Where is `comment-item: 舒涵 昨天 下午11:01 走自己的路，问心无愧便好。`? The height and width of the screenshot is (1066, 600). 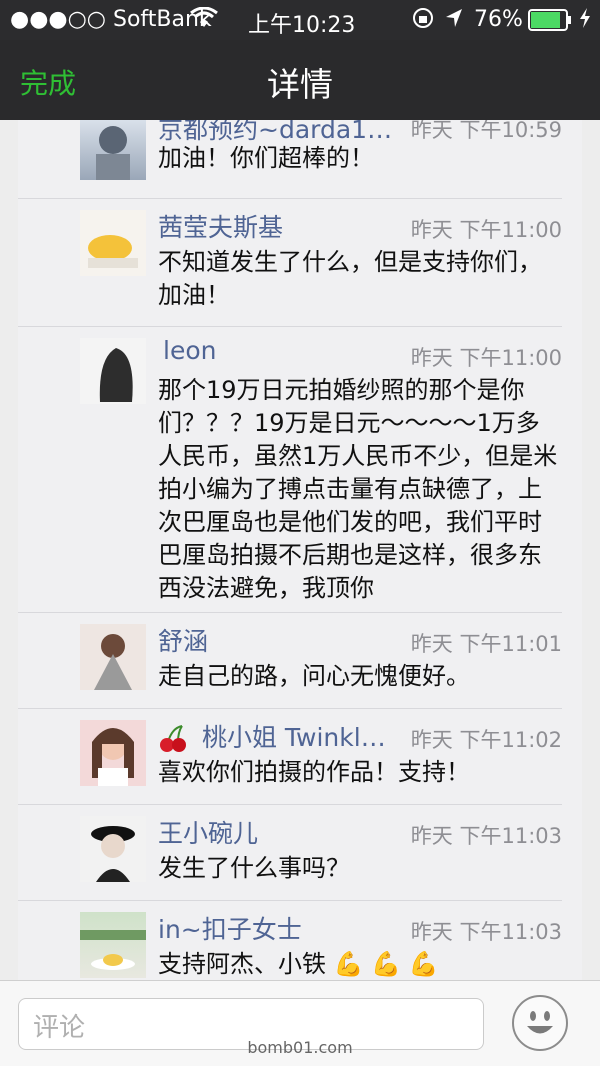 comment-item: 舒涵 昨天 下午11:01 走自己的路，问心无愧便好。 is located at coordinates (290, 660).